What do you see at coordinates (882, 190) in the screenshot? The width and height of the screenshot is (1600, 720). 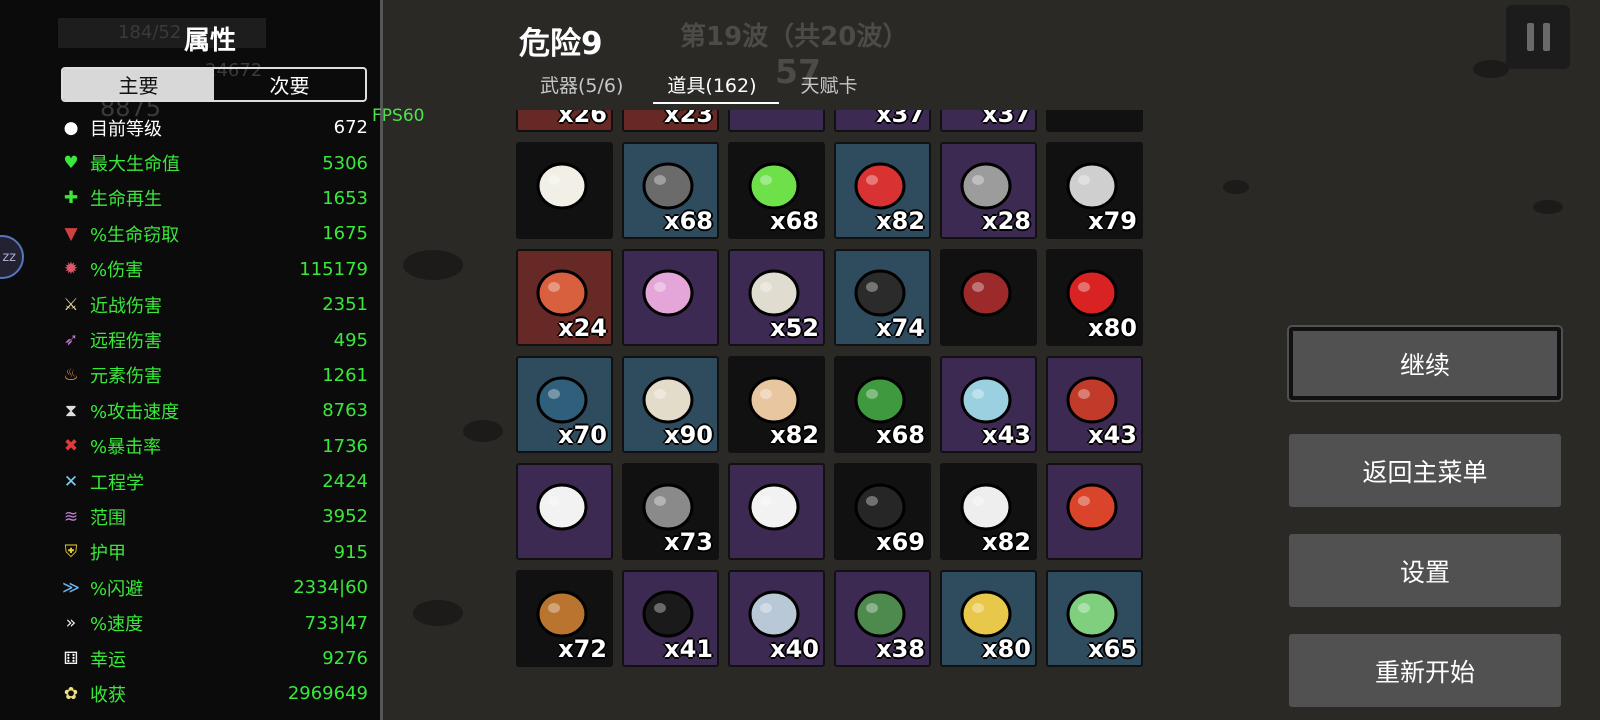 I see `target-item: x82` at bounding box center [882, 190].